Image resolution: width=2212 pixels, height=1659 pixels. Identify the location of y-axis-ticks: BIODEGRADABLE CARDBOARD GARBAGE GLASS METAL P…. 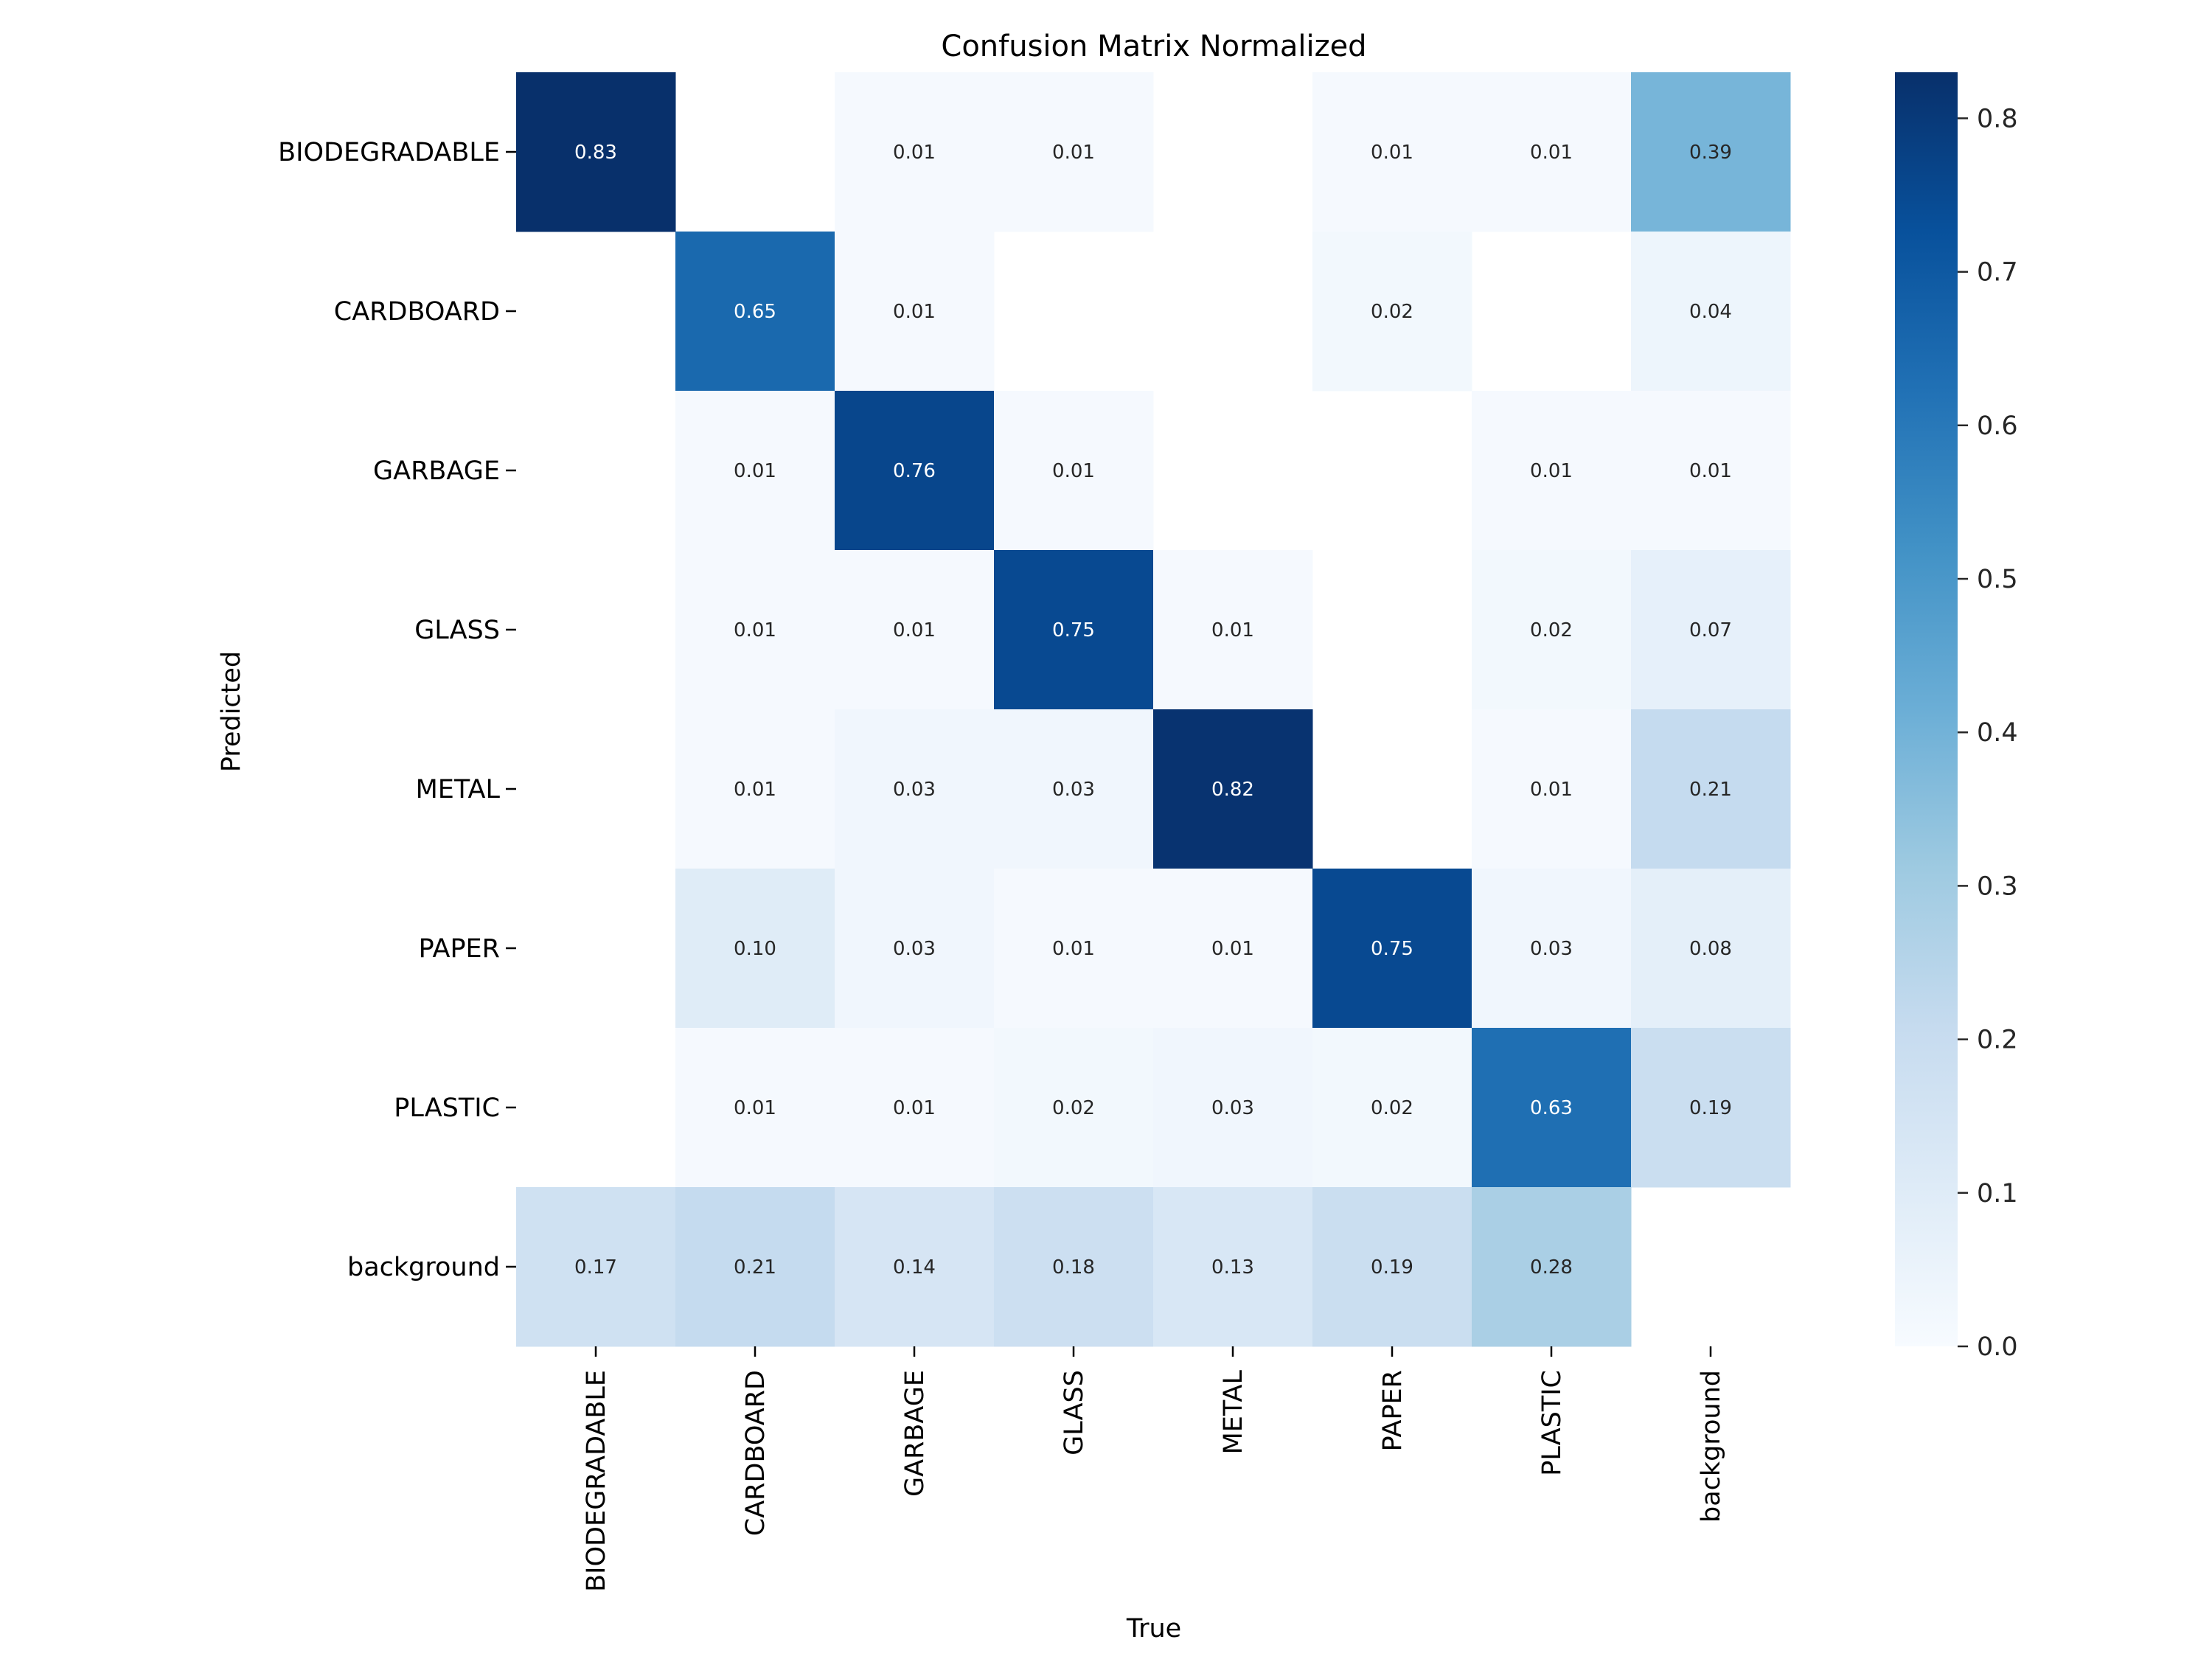
(397, 710).